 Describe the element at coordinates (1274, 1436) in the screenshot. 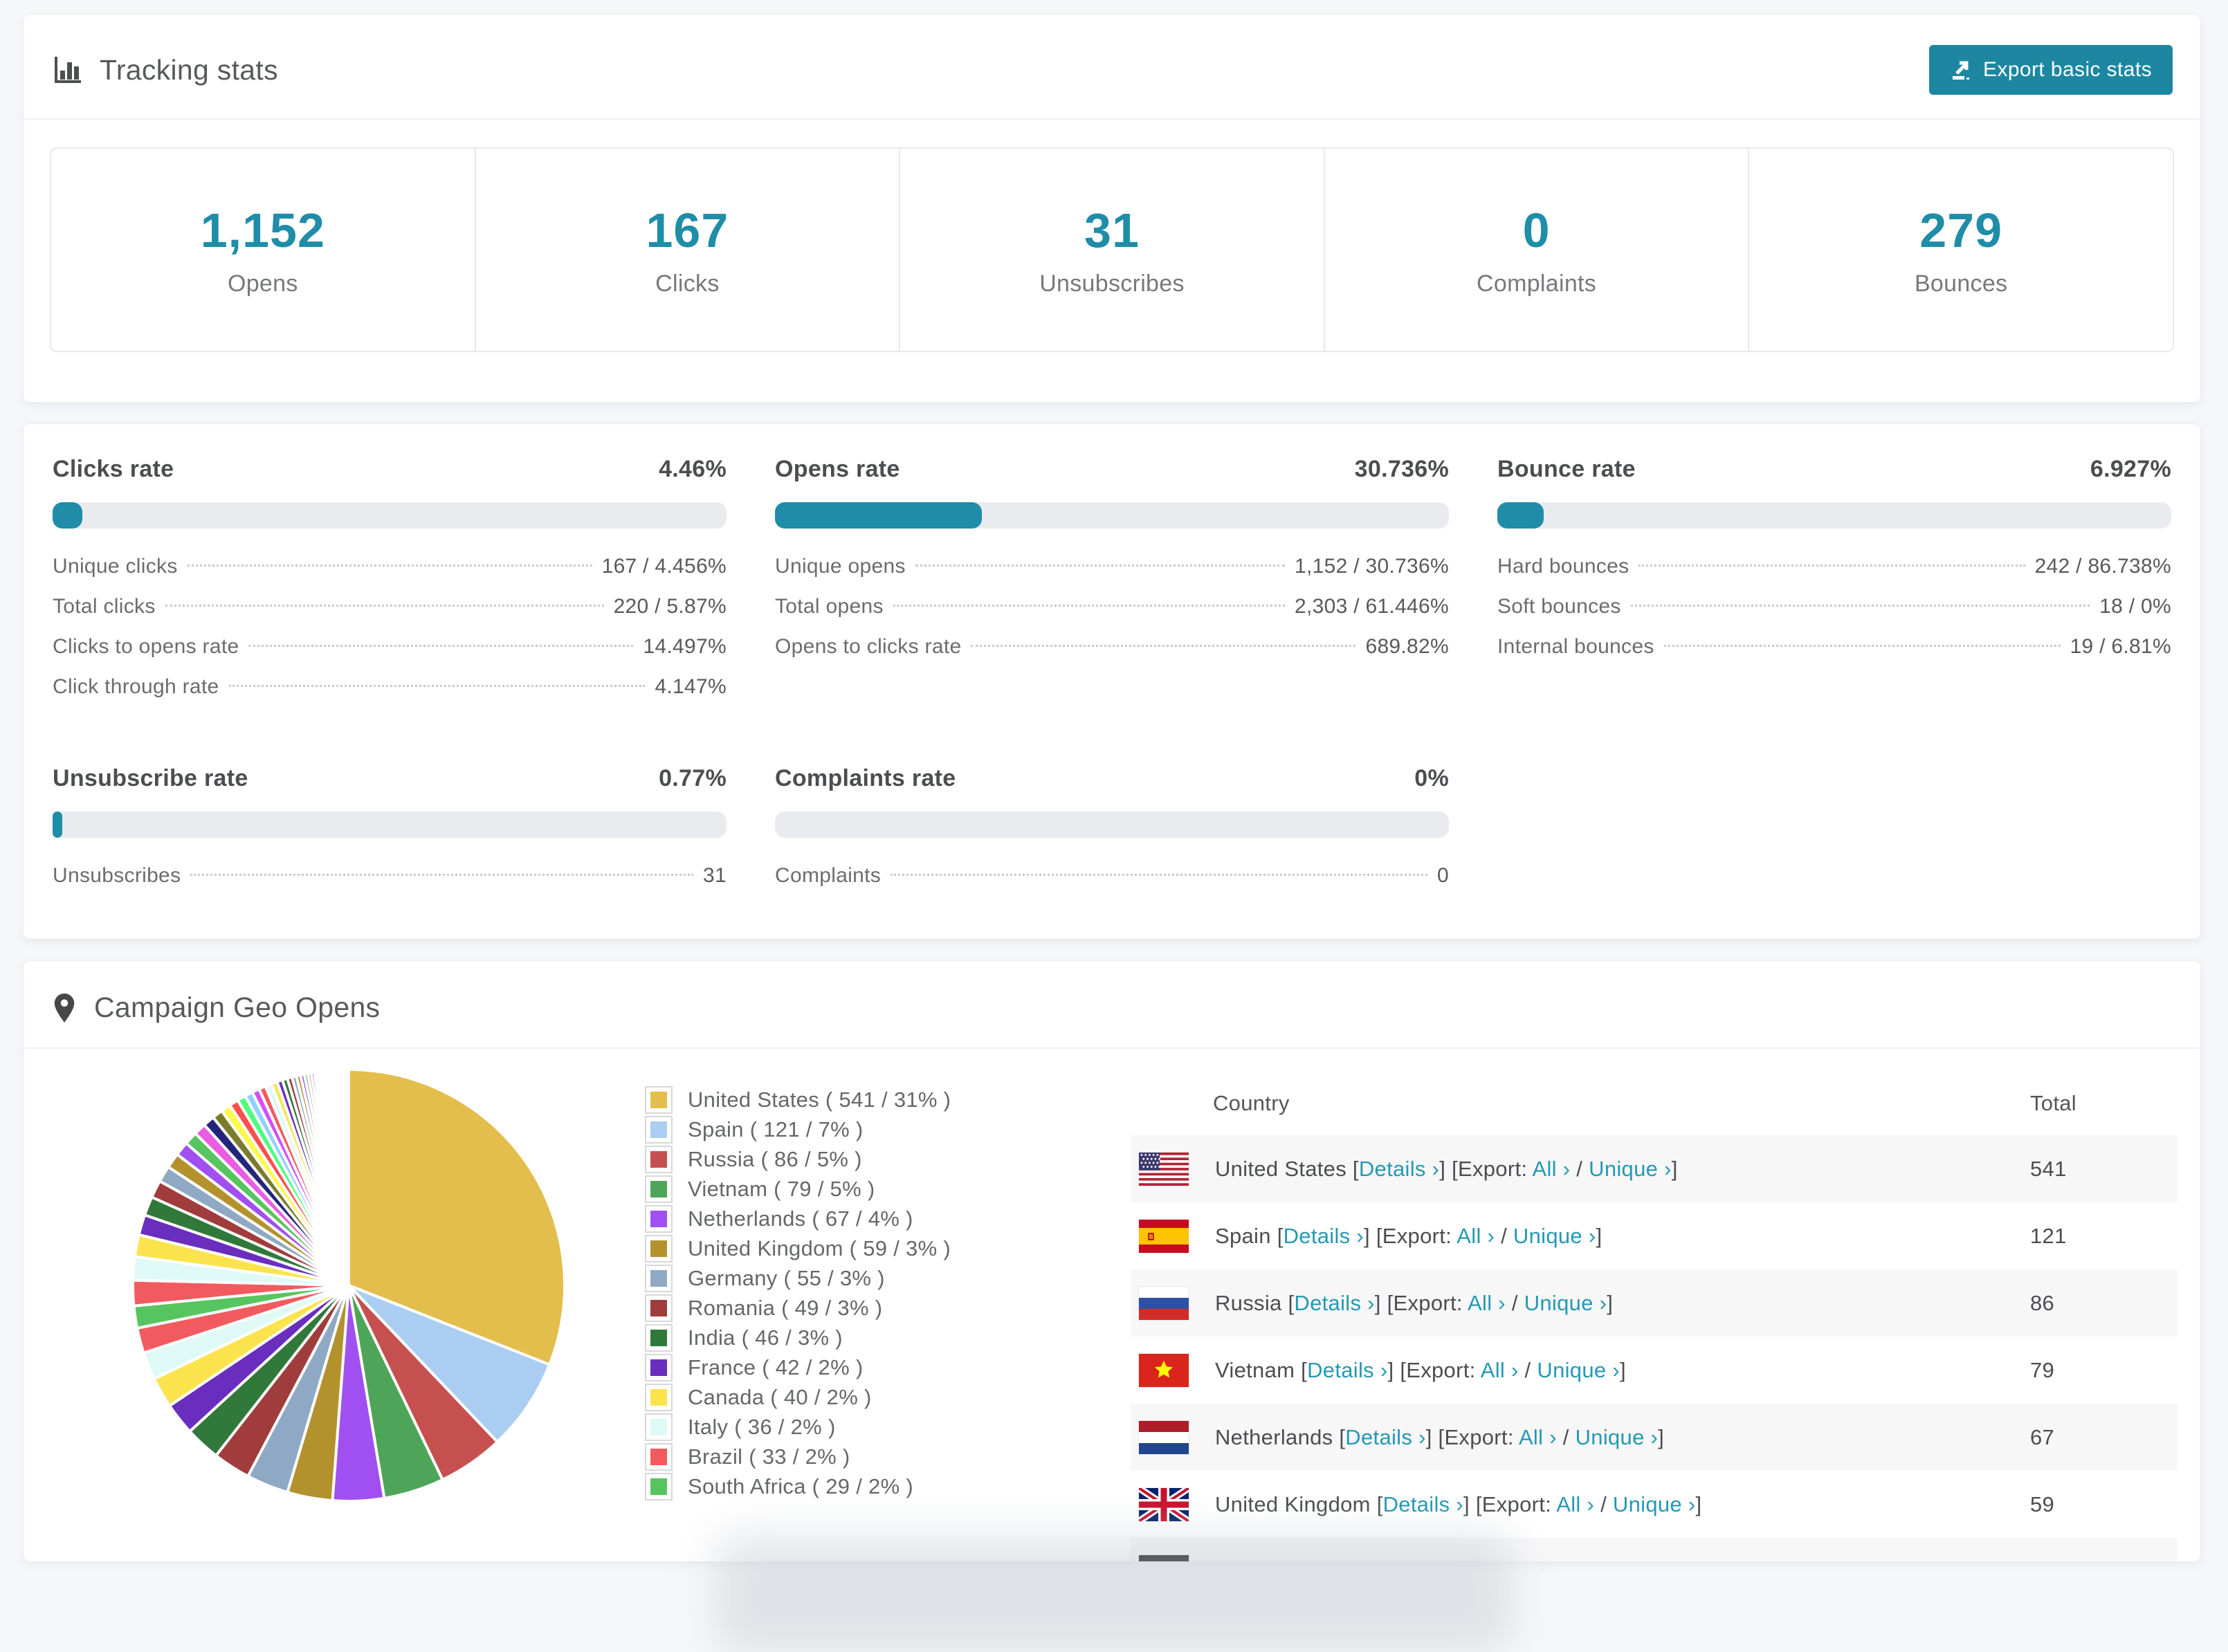

I see `country-name: Netherlands` at that location.